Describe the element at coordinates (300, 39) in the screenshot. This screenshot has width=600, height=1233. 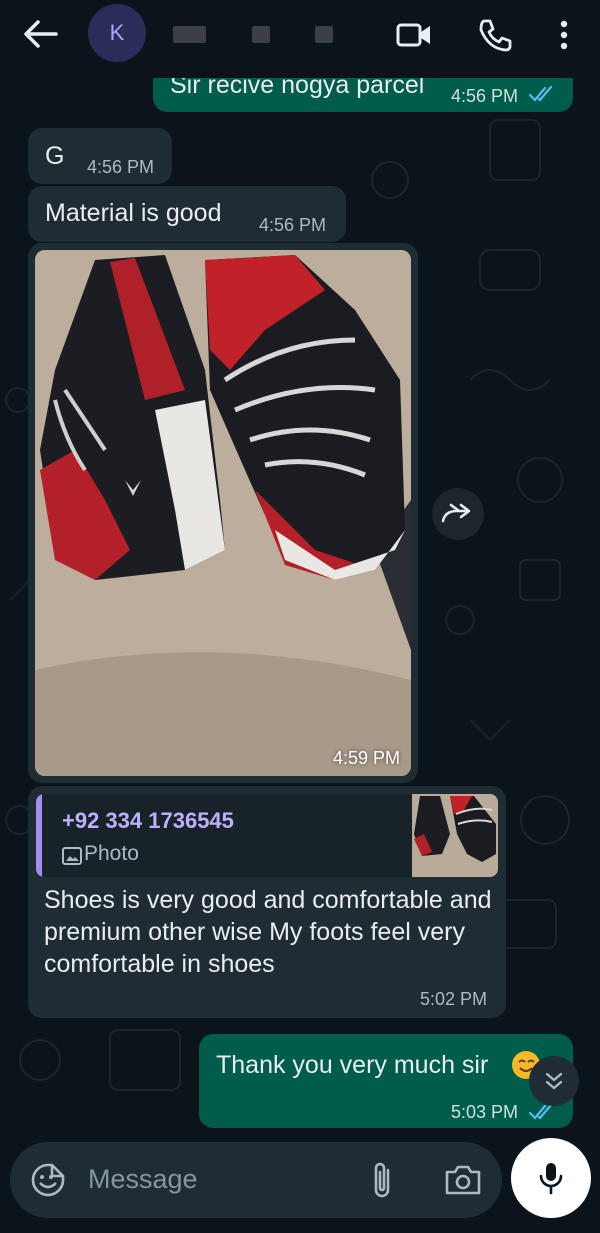
I see `chat-header: K` at that location.